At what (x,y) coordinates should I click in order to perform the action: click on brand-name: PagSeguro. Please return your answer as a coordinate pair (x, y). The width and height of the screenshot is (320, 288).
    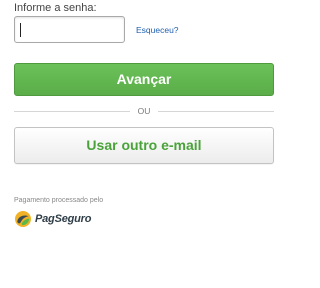
    Looking at the image, I should click on (63, 219).